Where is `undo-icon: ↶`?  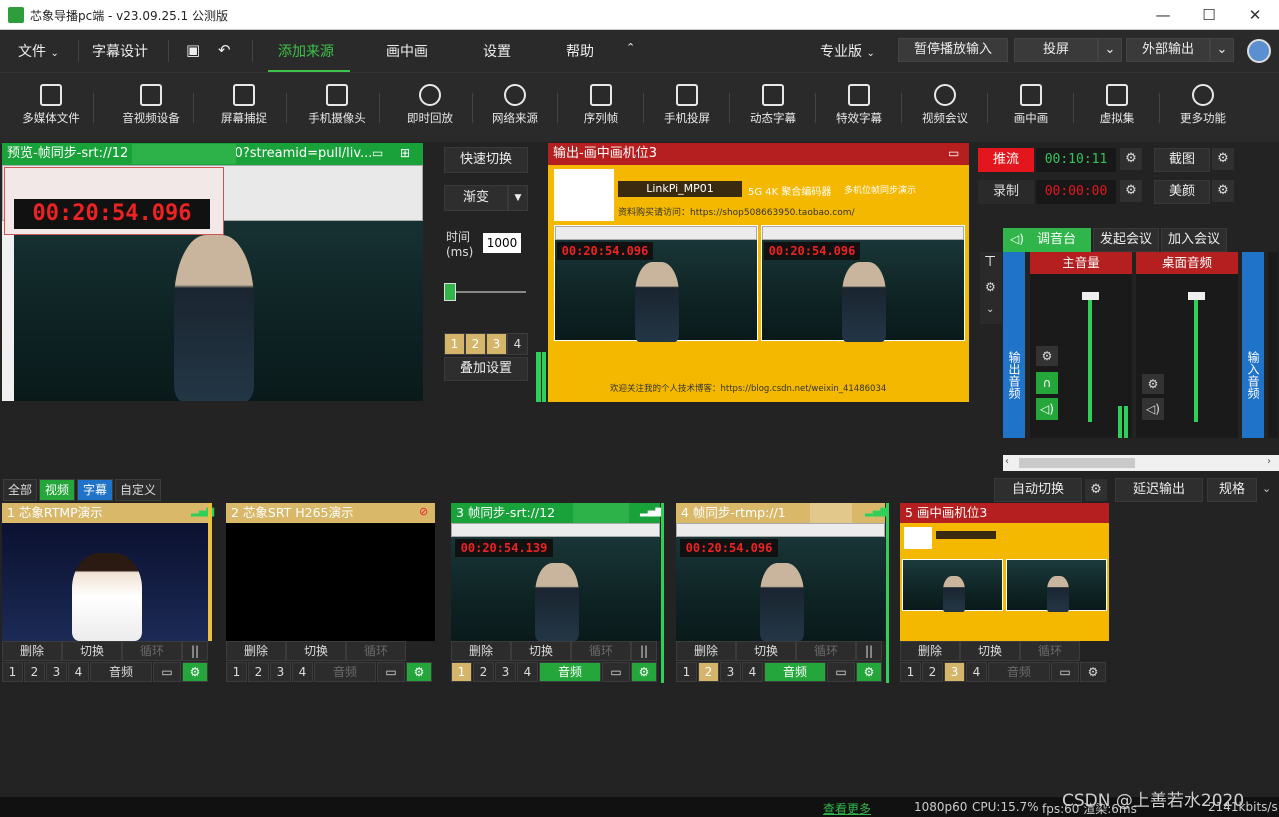 undo-icon: ↶ is located at coordinates (224, 50).